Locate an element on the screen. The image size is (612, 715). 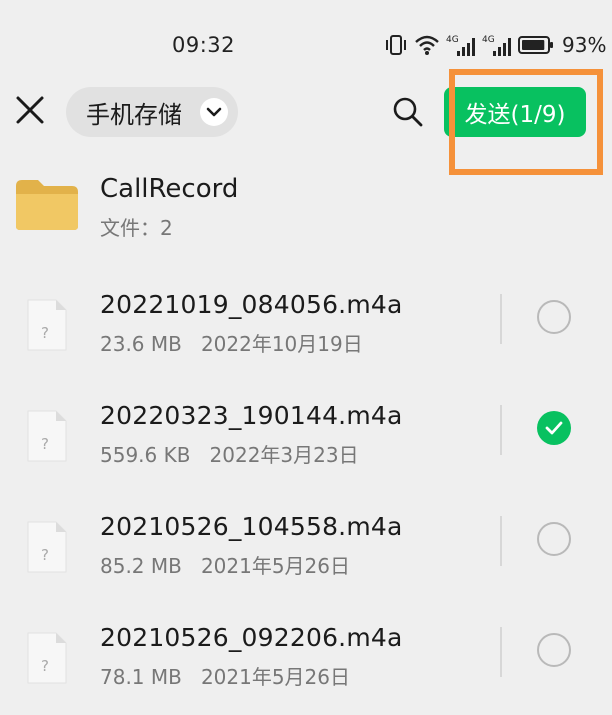
check-icon is located at coordinates (554, 428).